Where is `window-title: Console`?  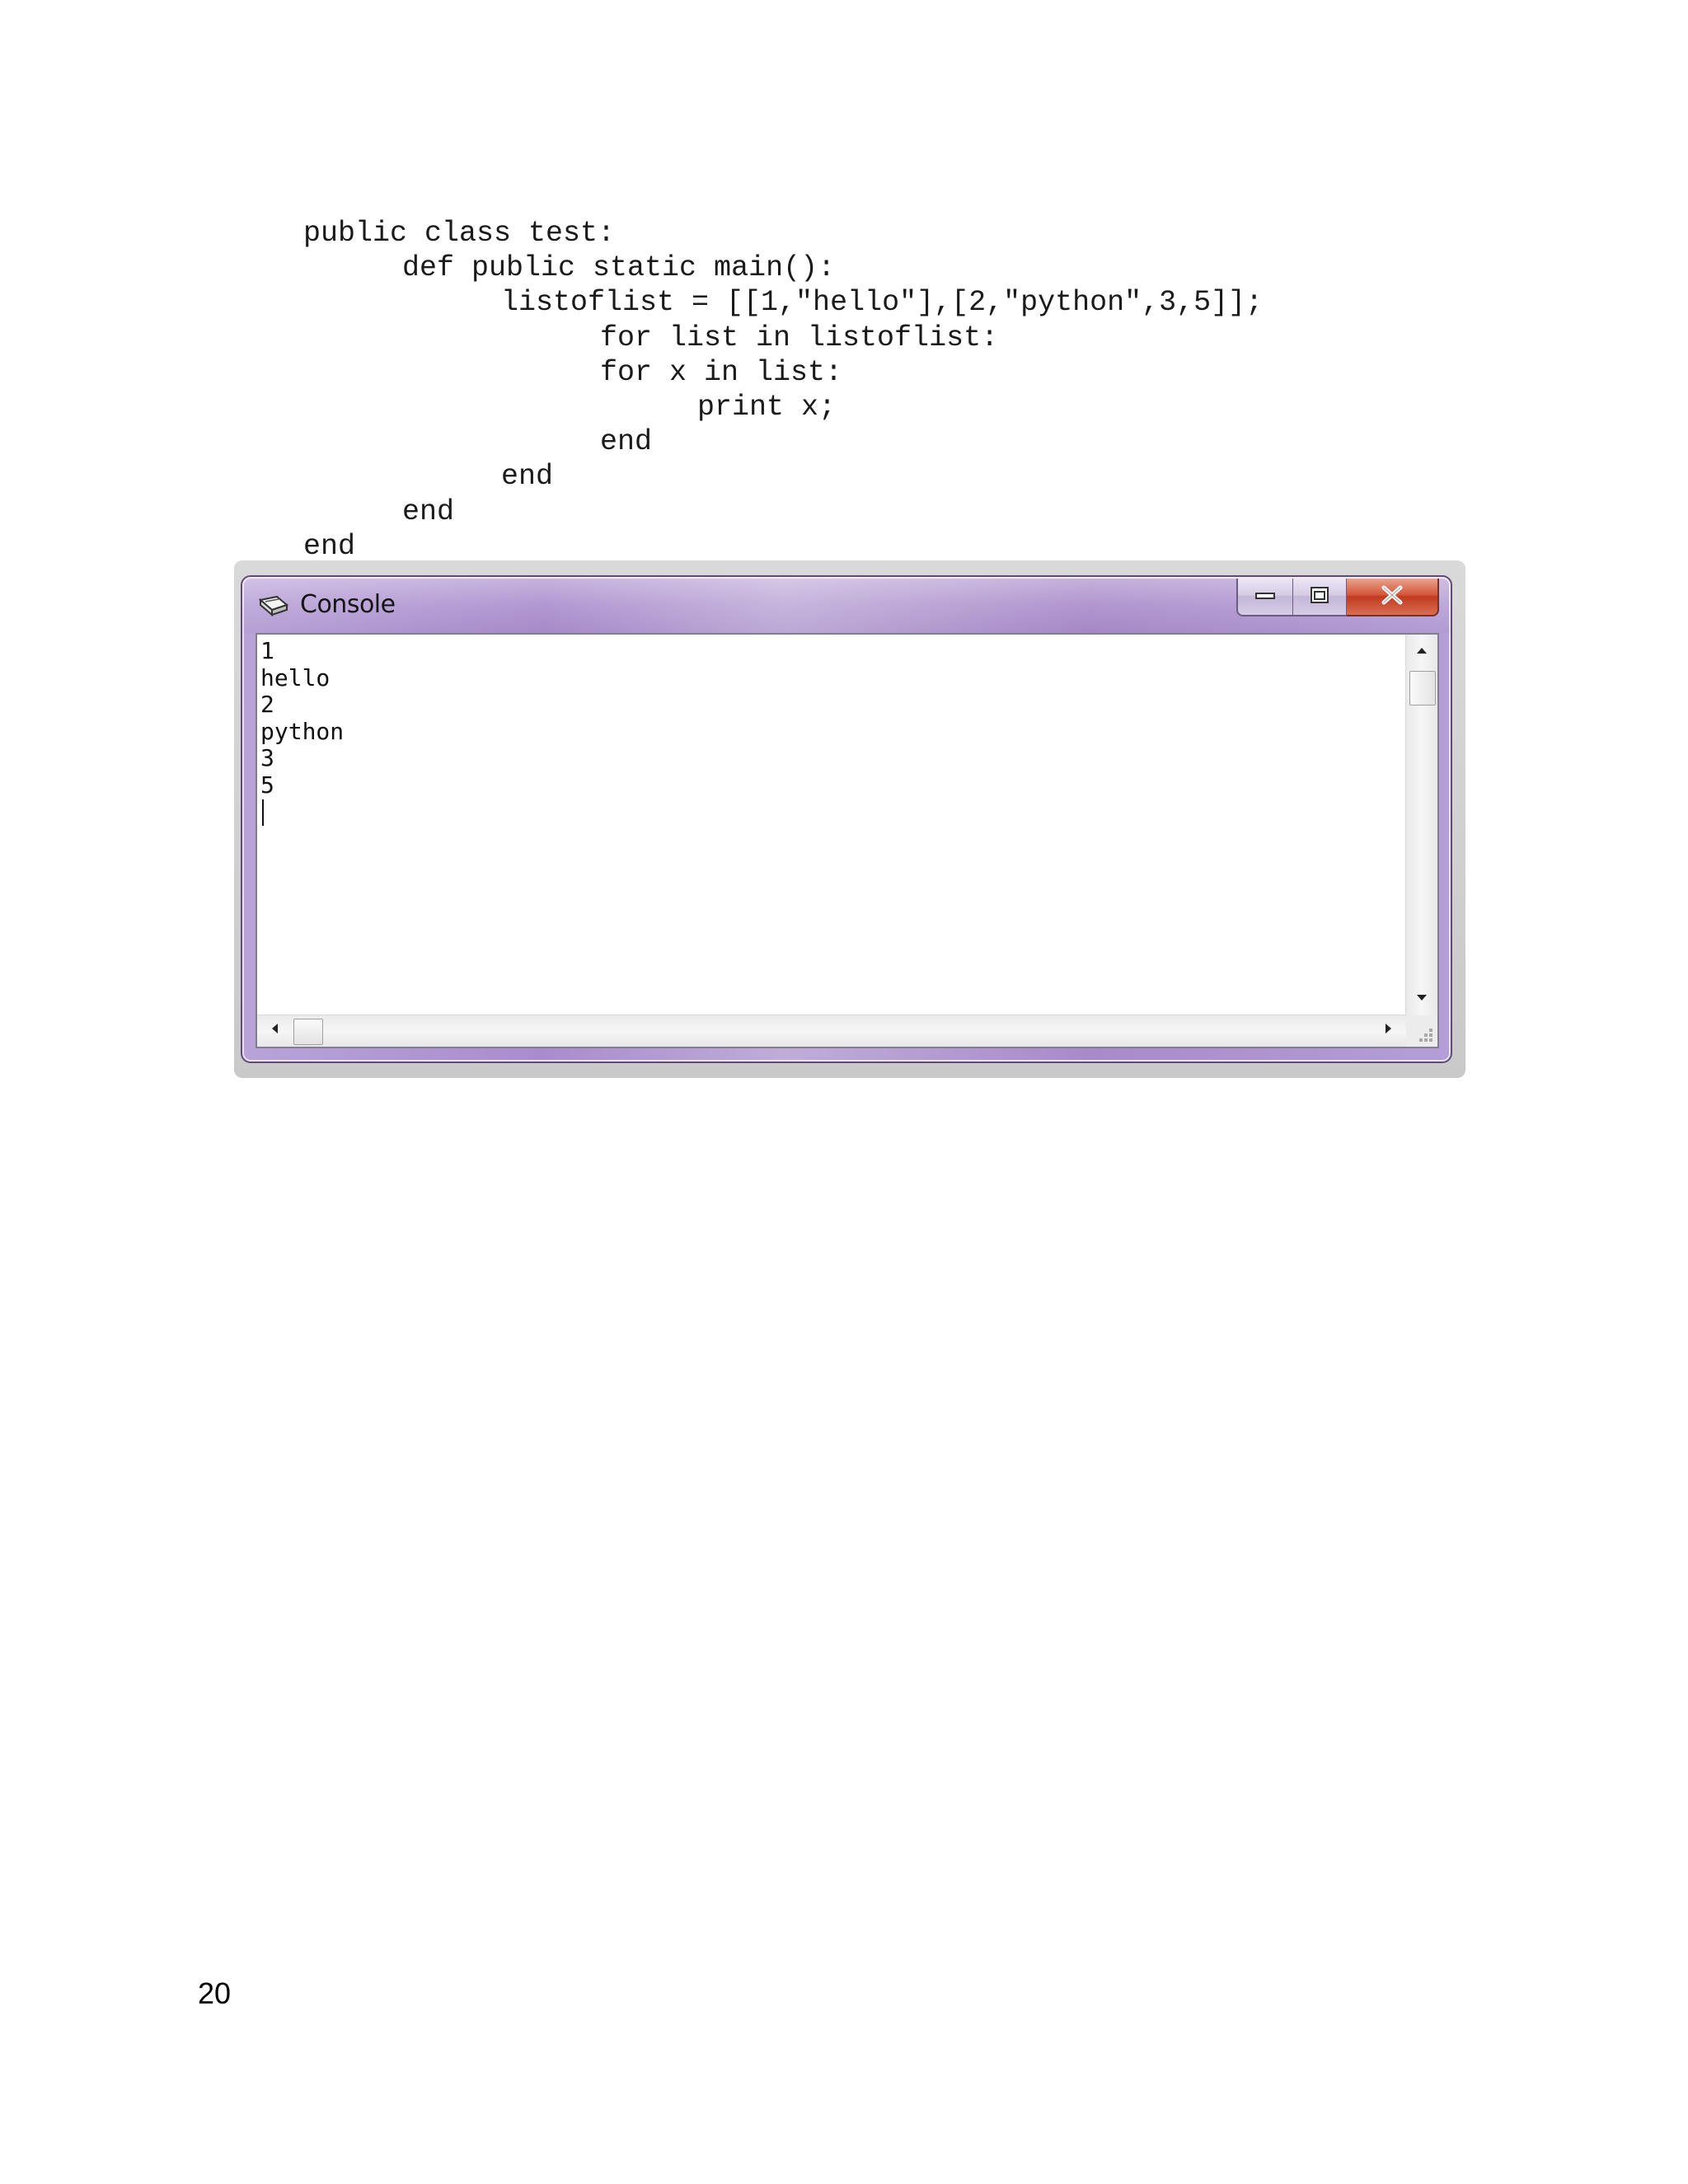 window-title: Console is located at coordinates (348, 604).